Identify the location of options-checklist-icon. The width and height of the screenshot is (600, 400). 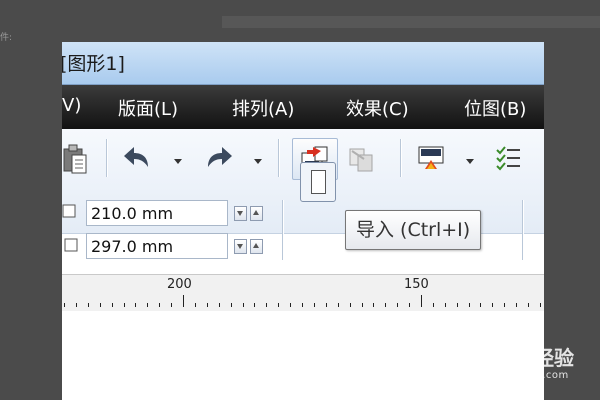
(508, 158).